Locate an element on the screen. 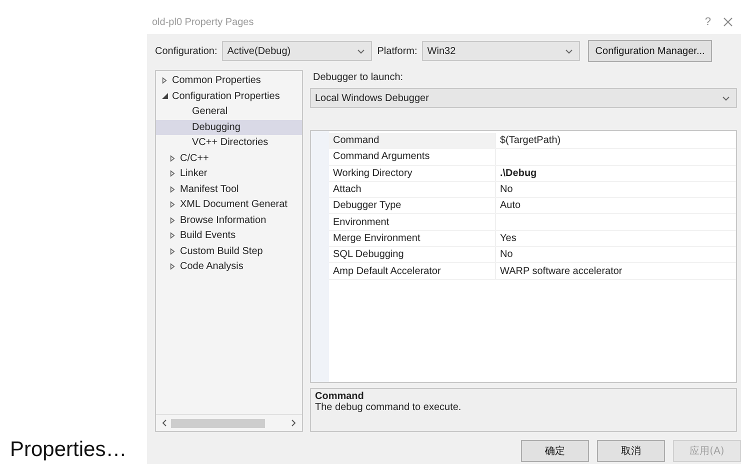 The width and height of the screenshot is (741, 464). tree-item: Configuration Properties is located at coordinates (226, 96).